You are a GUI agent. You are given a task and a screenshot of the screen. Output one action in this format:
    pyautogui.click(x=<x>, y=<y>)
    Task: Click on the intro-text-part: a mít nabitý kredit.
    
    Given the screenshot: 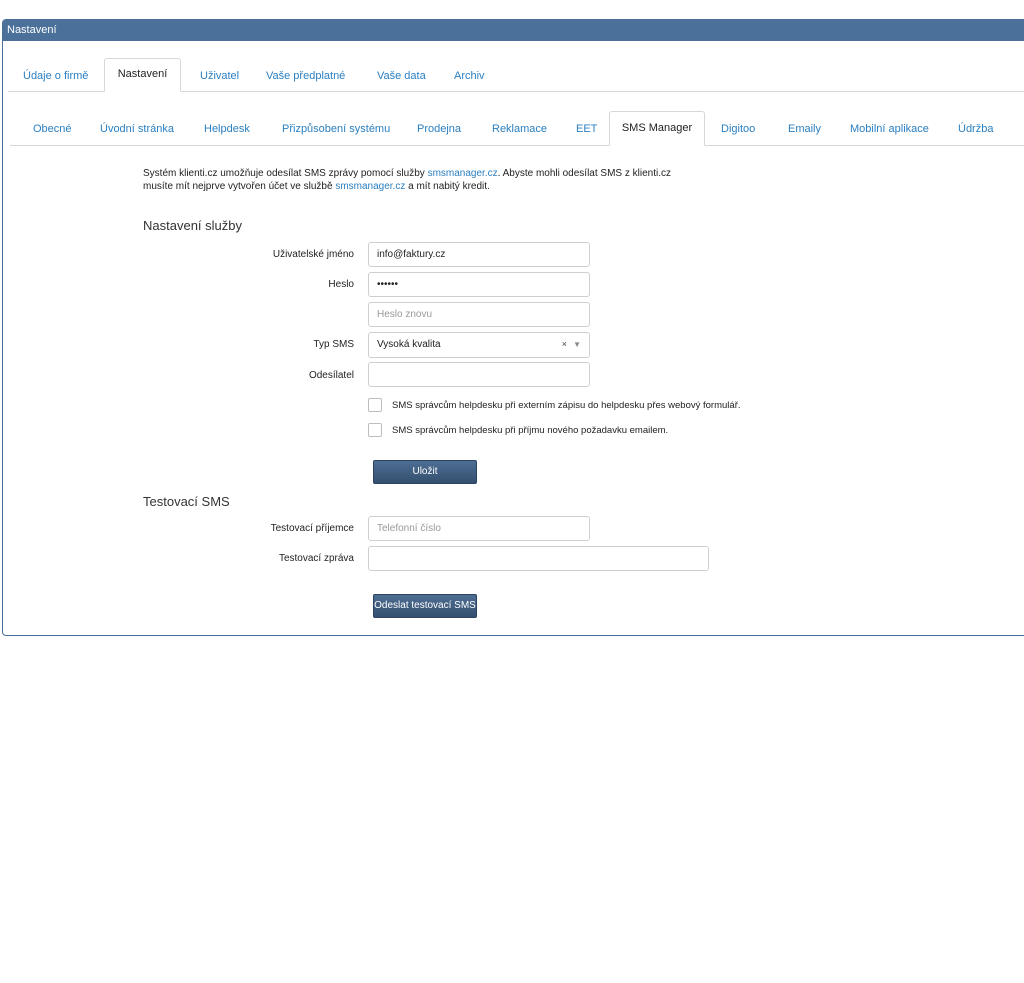 What is the action you would take?
    pyautogui.click(x=447, y=186)
    